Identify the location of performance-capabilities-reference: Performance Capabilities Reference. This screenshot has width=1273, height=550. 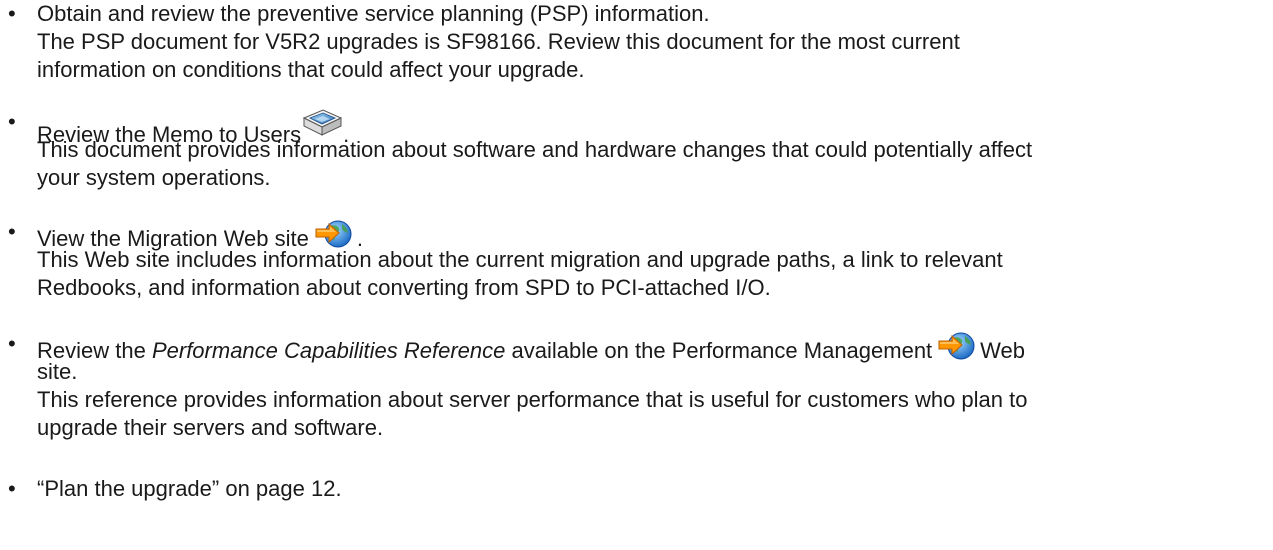
(328, 350).